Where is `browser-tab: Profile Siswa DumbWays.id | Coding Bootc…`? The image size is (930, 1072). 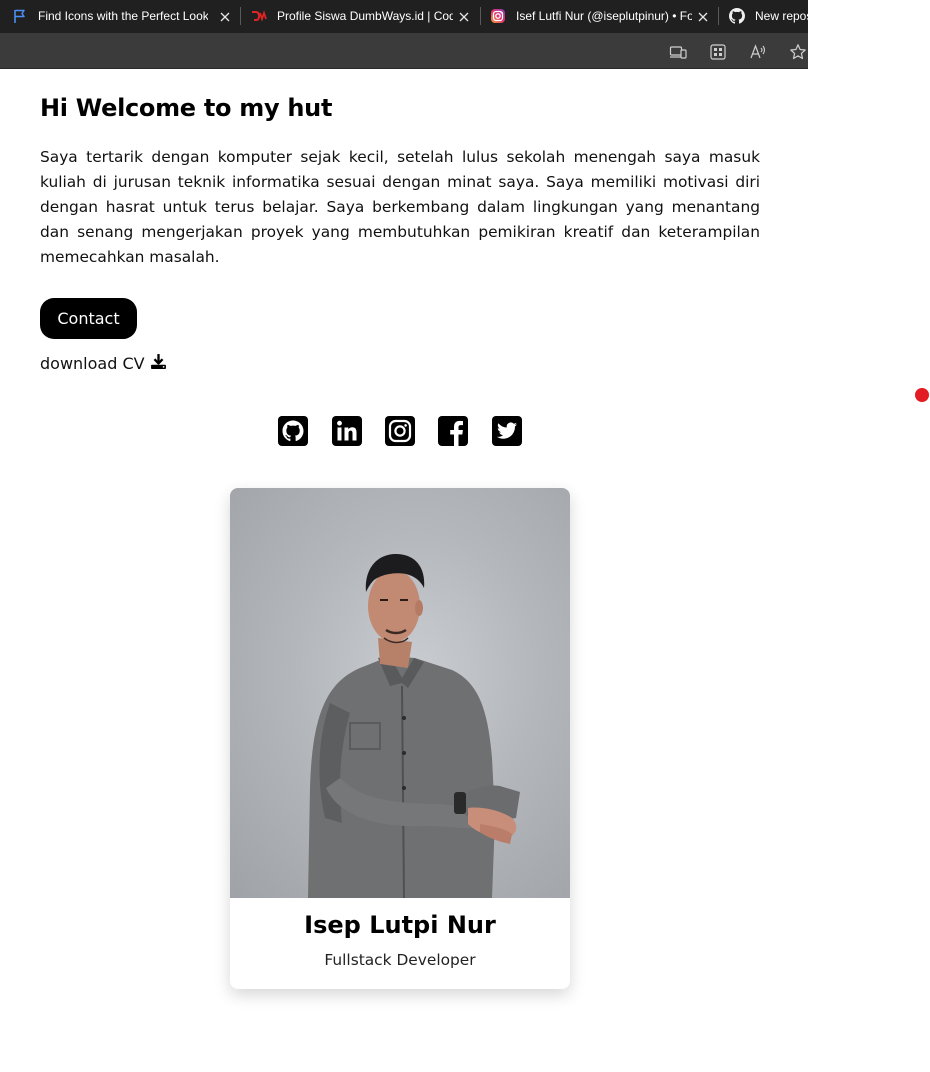 browser-tab: Profile Siswa DumbWays.id | Coding Bootc… is located at coordinates (365, 16).